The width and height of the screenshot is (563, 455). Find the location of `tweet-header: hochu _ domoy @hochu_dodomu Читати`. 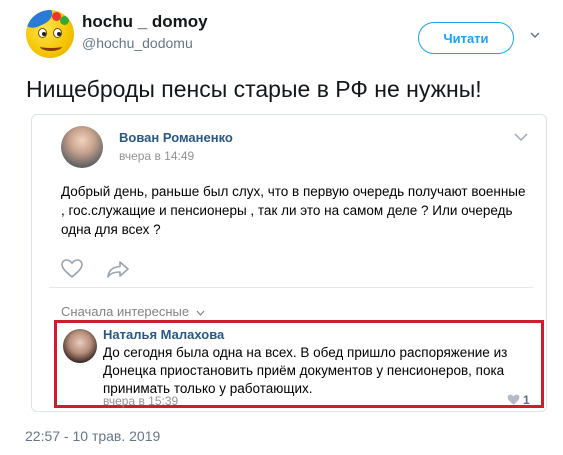

tweet-header: hochu _ domoy @hochu_dodomu Читати is located at coordinates (287, 36).